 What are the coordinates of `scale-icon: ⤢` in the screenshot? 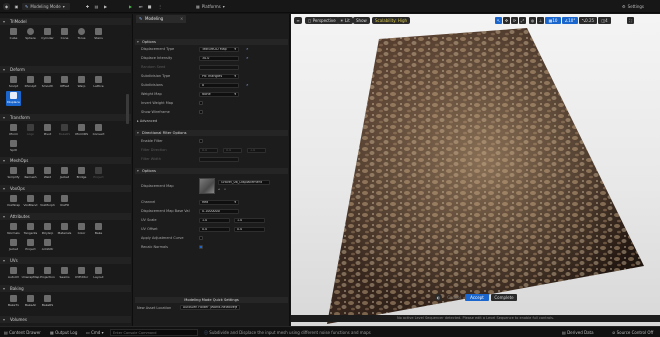 It's located at (522, 20).